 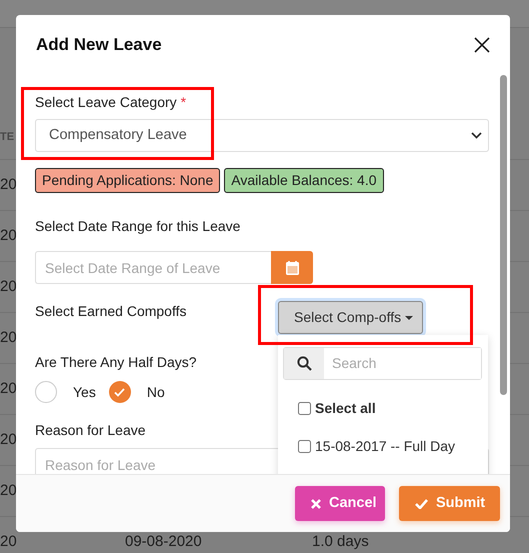 I want to click on field-label: Select Leave Category, so click(x=106, y=102).